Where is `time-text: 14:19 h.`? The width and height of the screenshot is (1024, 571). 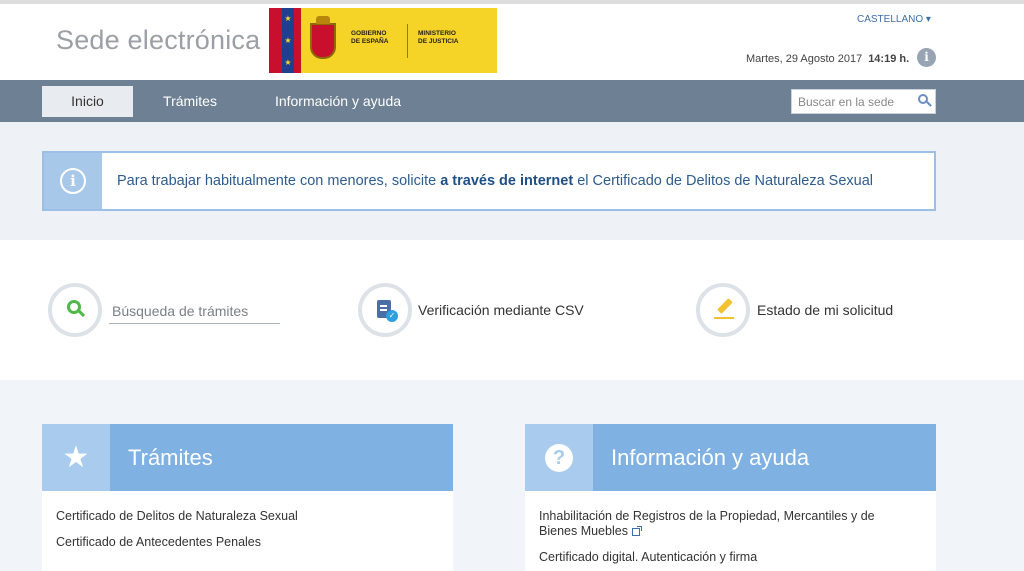
time-text: 14:19 h. is located at coordinates (889, 59).